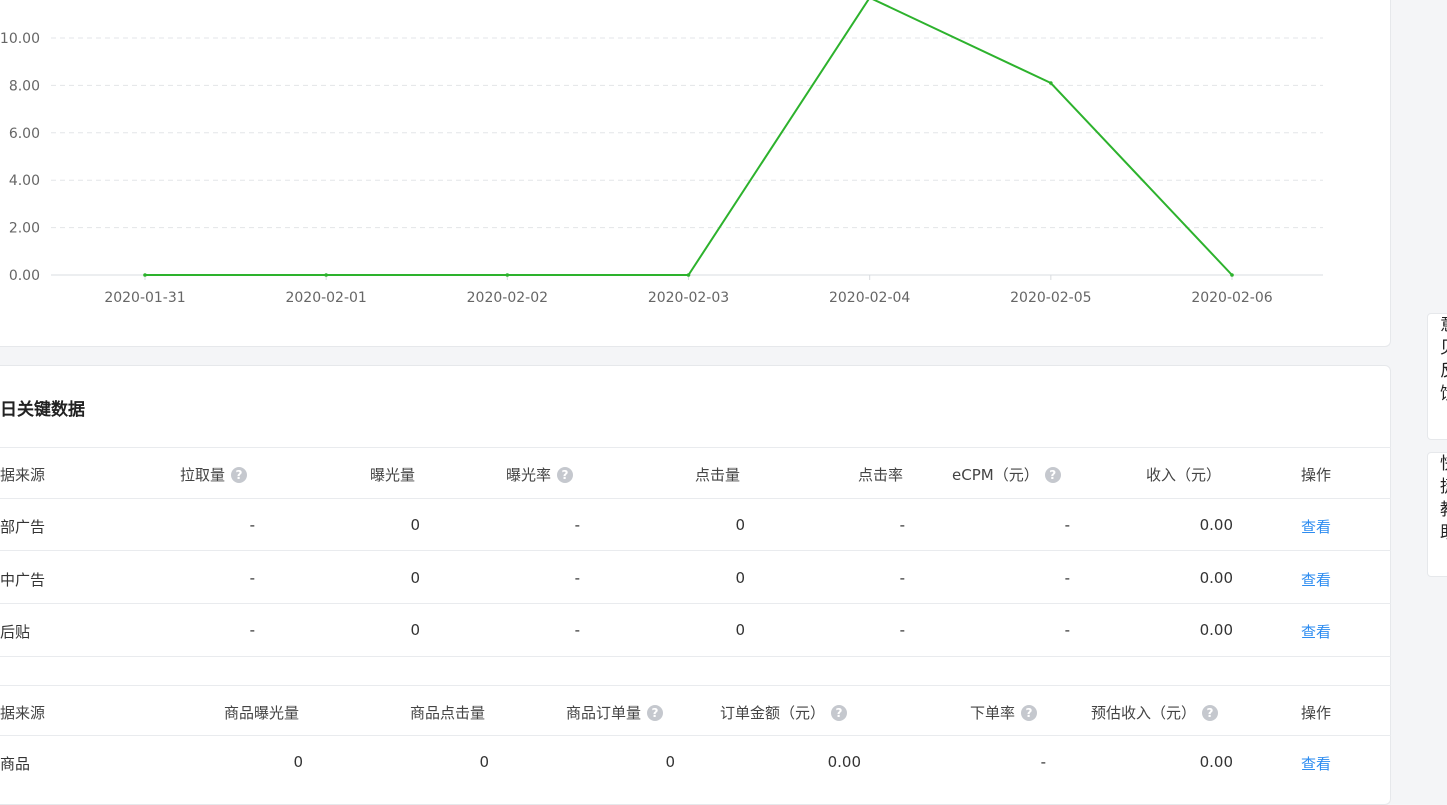 The image size is (1447, 805). Describe the element at coordinates (23, 527) in the screenshot. I see `table-cell-source: 部广告` at that location.